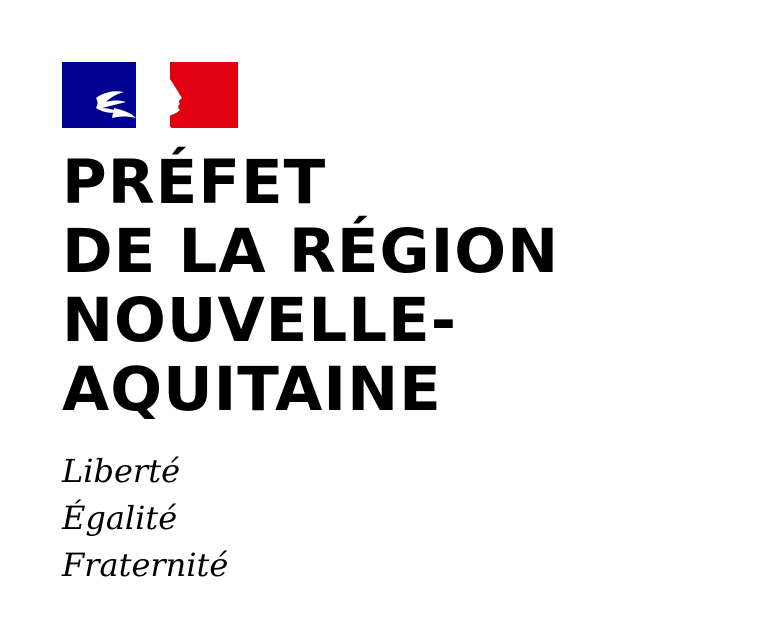  I want to click on motto-egalite: Égalité, so click(120, 518).